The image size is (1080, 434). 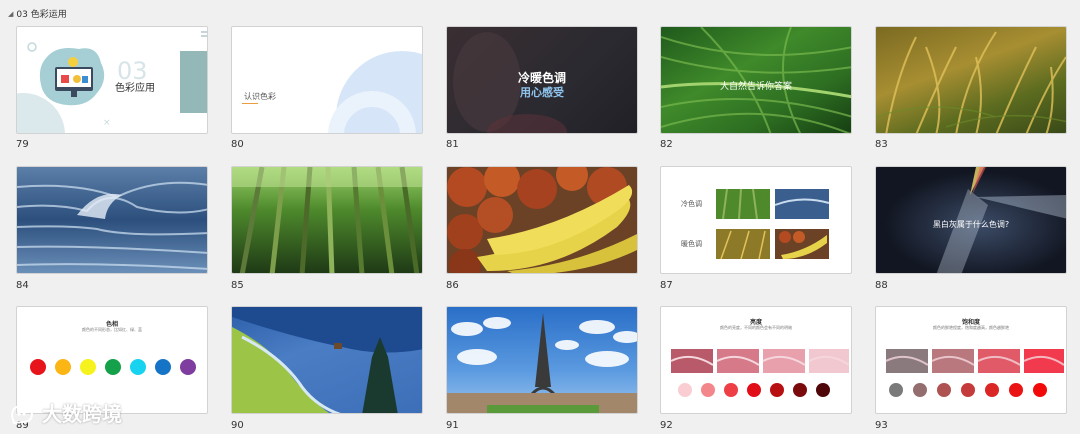 I want to click on slide-83-wheat-photo, so click(x=971, y=82).